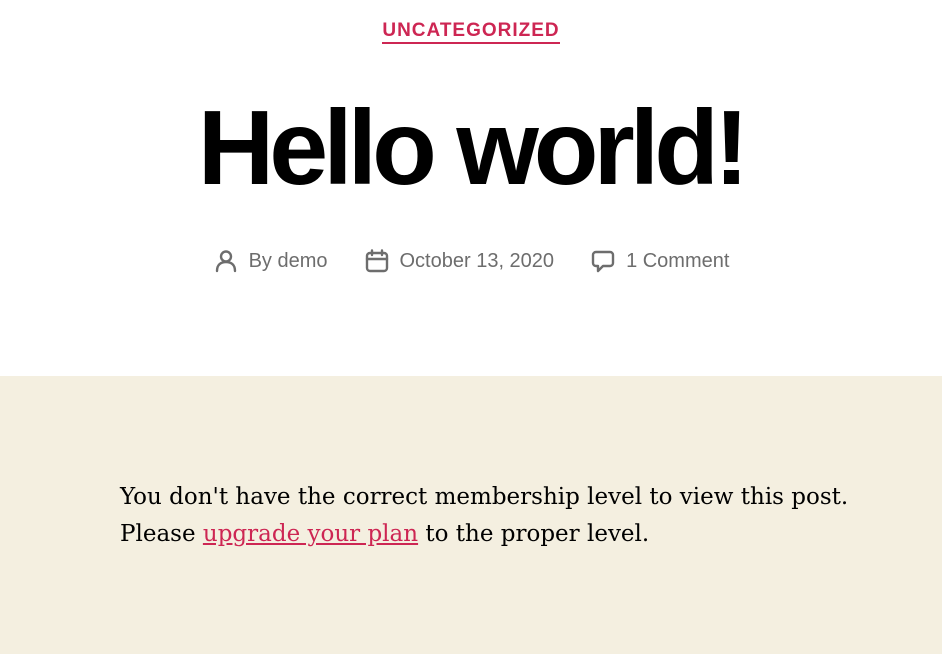 Image resolution: width=942 pixels, height=654 pixels. Describe the element at coordinates (677, 261) in the screenshot. I see `comments-link: 1 Comment` at that location.